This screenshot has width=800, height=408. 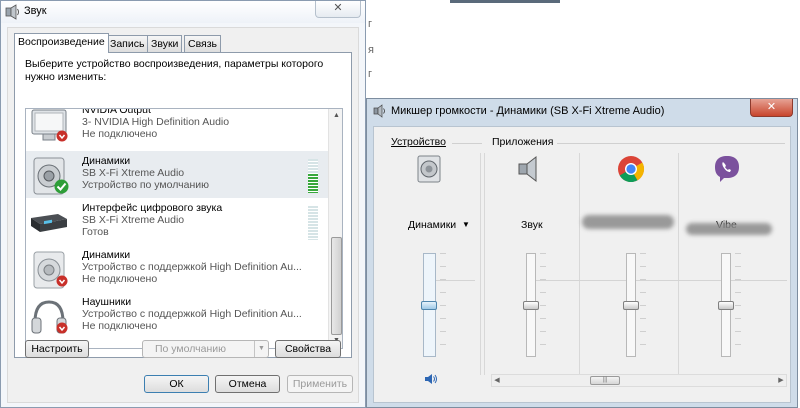 I want to click on device-name: NVIDIA Output, so click(x=116, y=112).